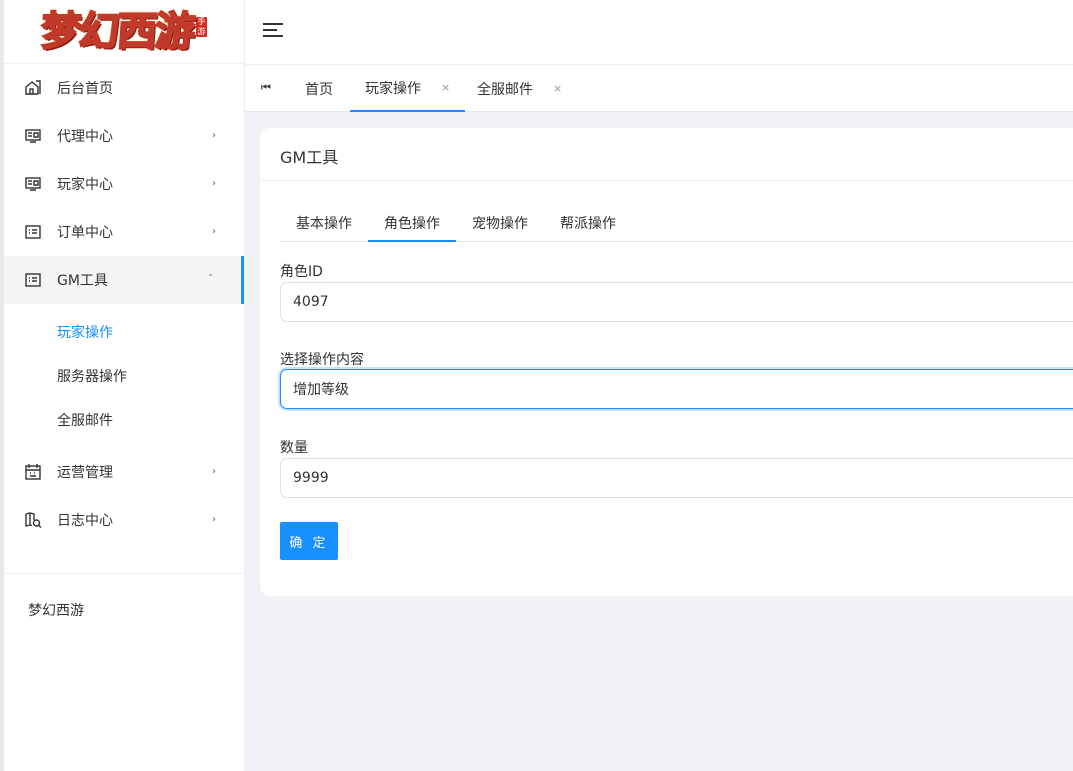 The image size is (1073, 771). I want to click on sidebar-item-label: 日志中心, so click(85, 521).